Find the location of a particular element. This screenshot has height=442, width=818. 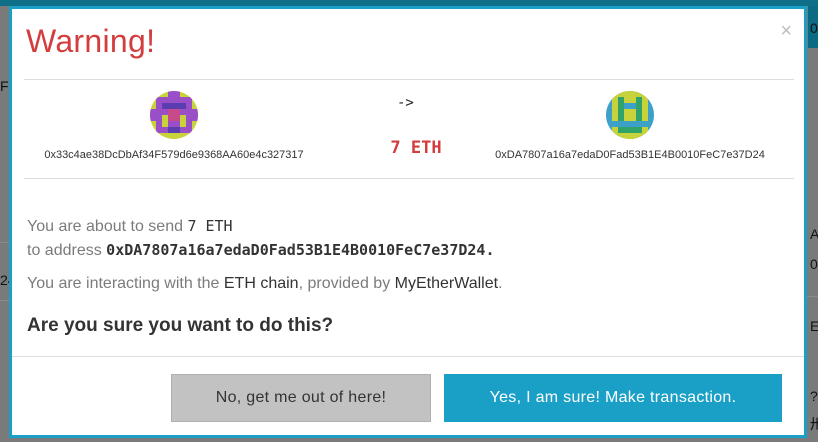

provider-name: MyEtherWallet is located at coordinates (446, 283).